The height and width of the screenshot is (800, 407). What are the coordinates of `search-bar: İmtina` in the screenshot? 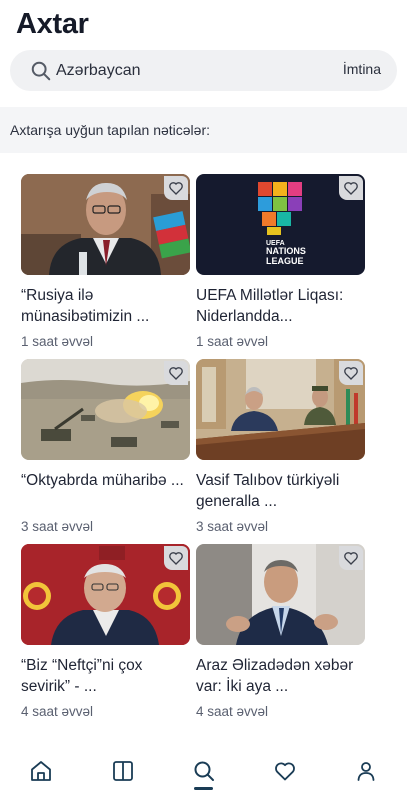 It's located at (203, 70).